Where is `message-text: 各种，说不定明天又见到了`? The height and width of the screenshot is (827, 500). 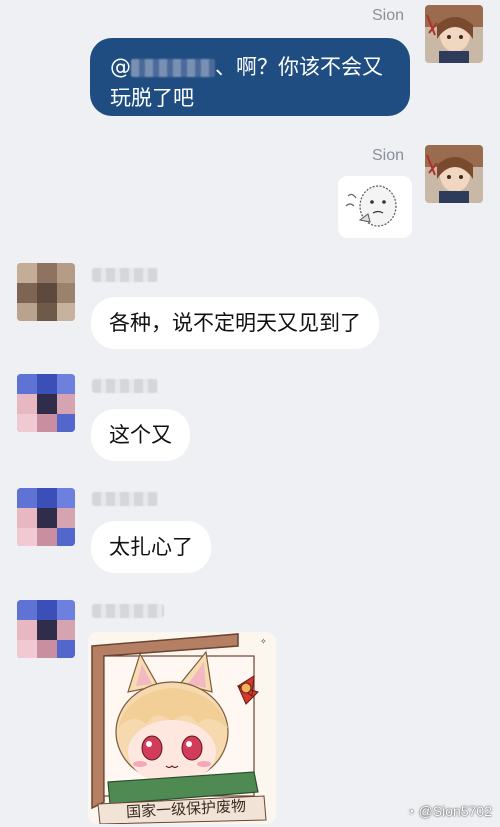
message-text: 各种，说不定明天又见到了 is located at coordinates (235, 323).